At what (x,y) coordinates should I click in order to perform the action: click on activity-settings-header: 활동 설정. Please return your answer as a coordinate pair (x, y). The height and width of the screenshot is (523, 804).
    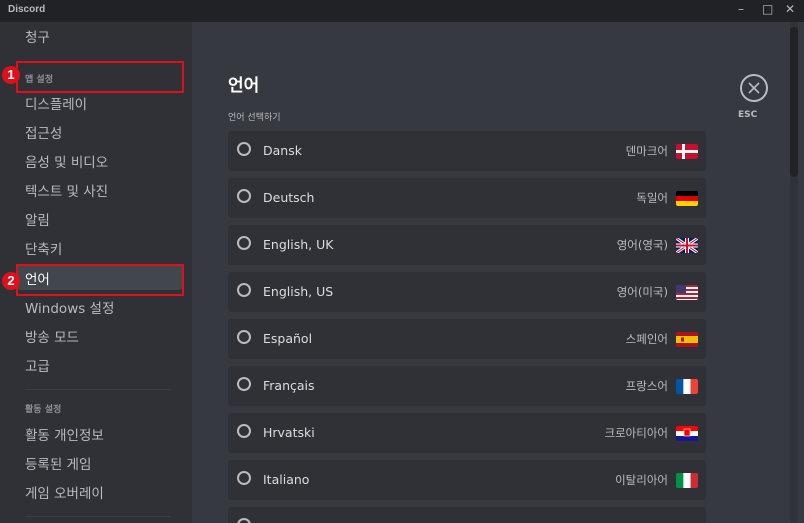
    Looking at the image, I should click on (43, 410).